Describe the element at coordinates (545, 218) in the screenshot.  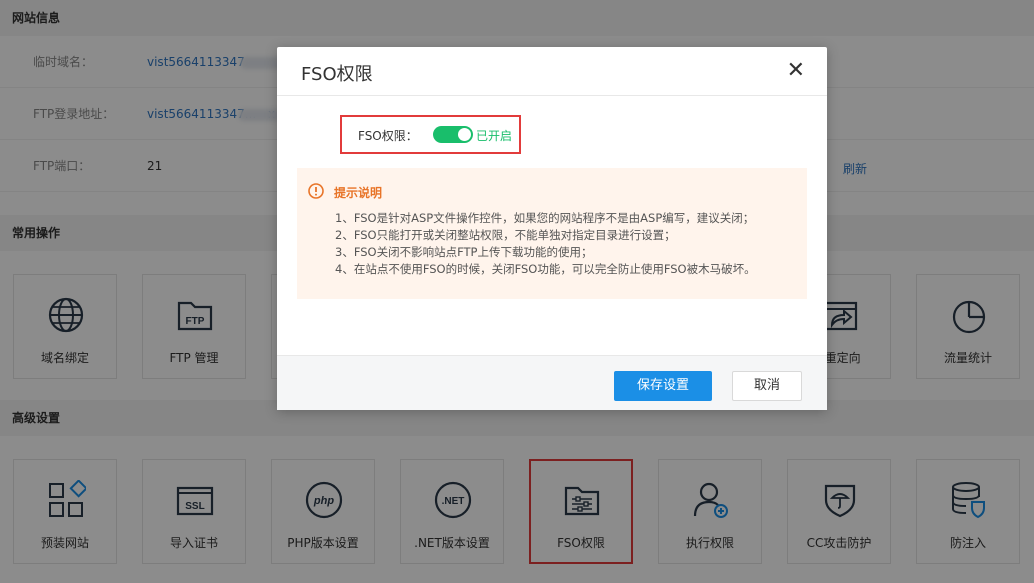
I see `tip-line: 1、FSO是针对ASP文件操作控件，如果您的网站程序不是由ASP编写，建议关闭；` at that location.